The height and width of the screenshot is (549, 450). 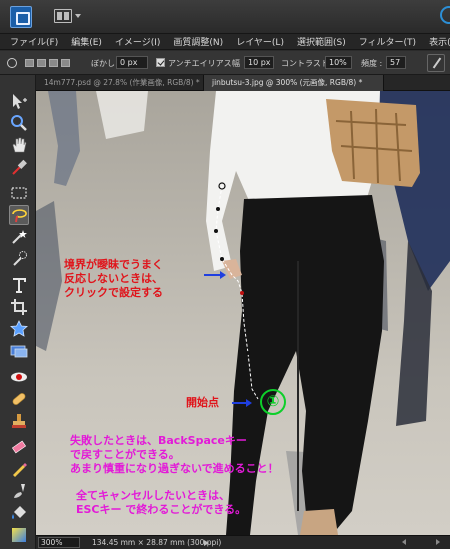 What do you see at coordinates (198, 41) in the screenshot?
I see `menu-enhance: 画質調整(N)` at bounding box center [198, 41].